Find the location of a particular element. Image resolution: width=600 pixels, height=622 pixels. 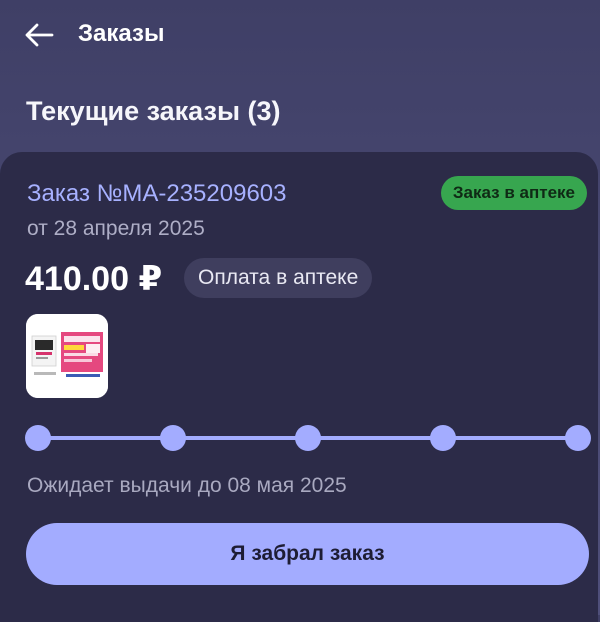

product-thumbnail is located at coordinates (67, 356).